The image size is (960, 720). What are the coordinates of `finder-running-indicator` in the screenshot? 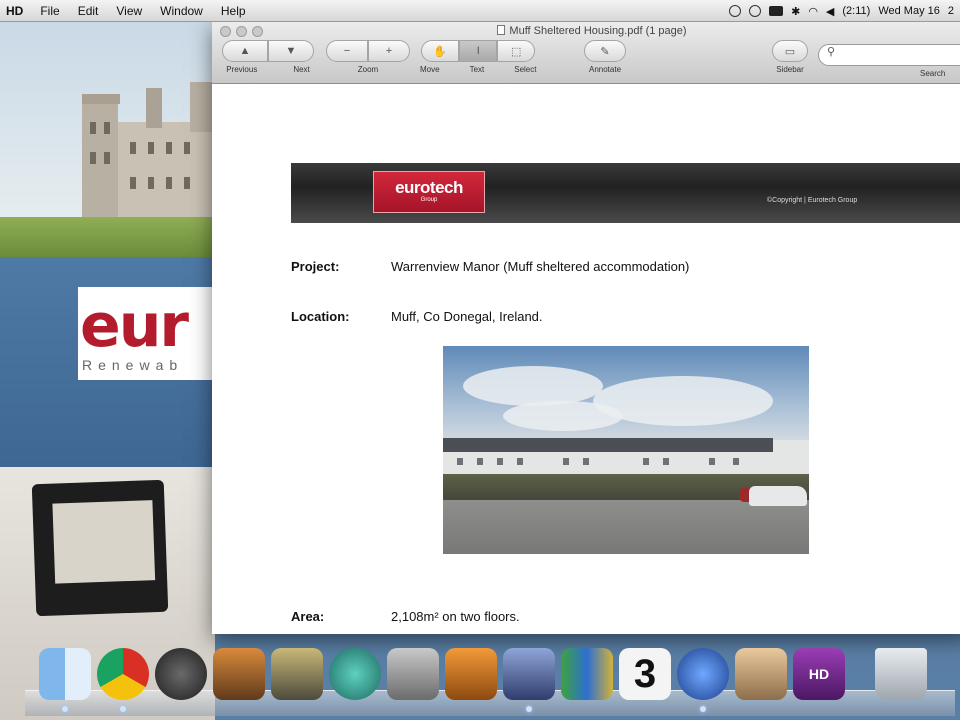 It's located at (65, 709).